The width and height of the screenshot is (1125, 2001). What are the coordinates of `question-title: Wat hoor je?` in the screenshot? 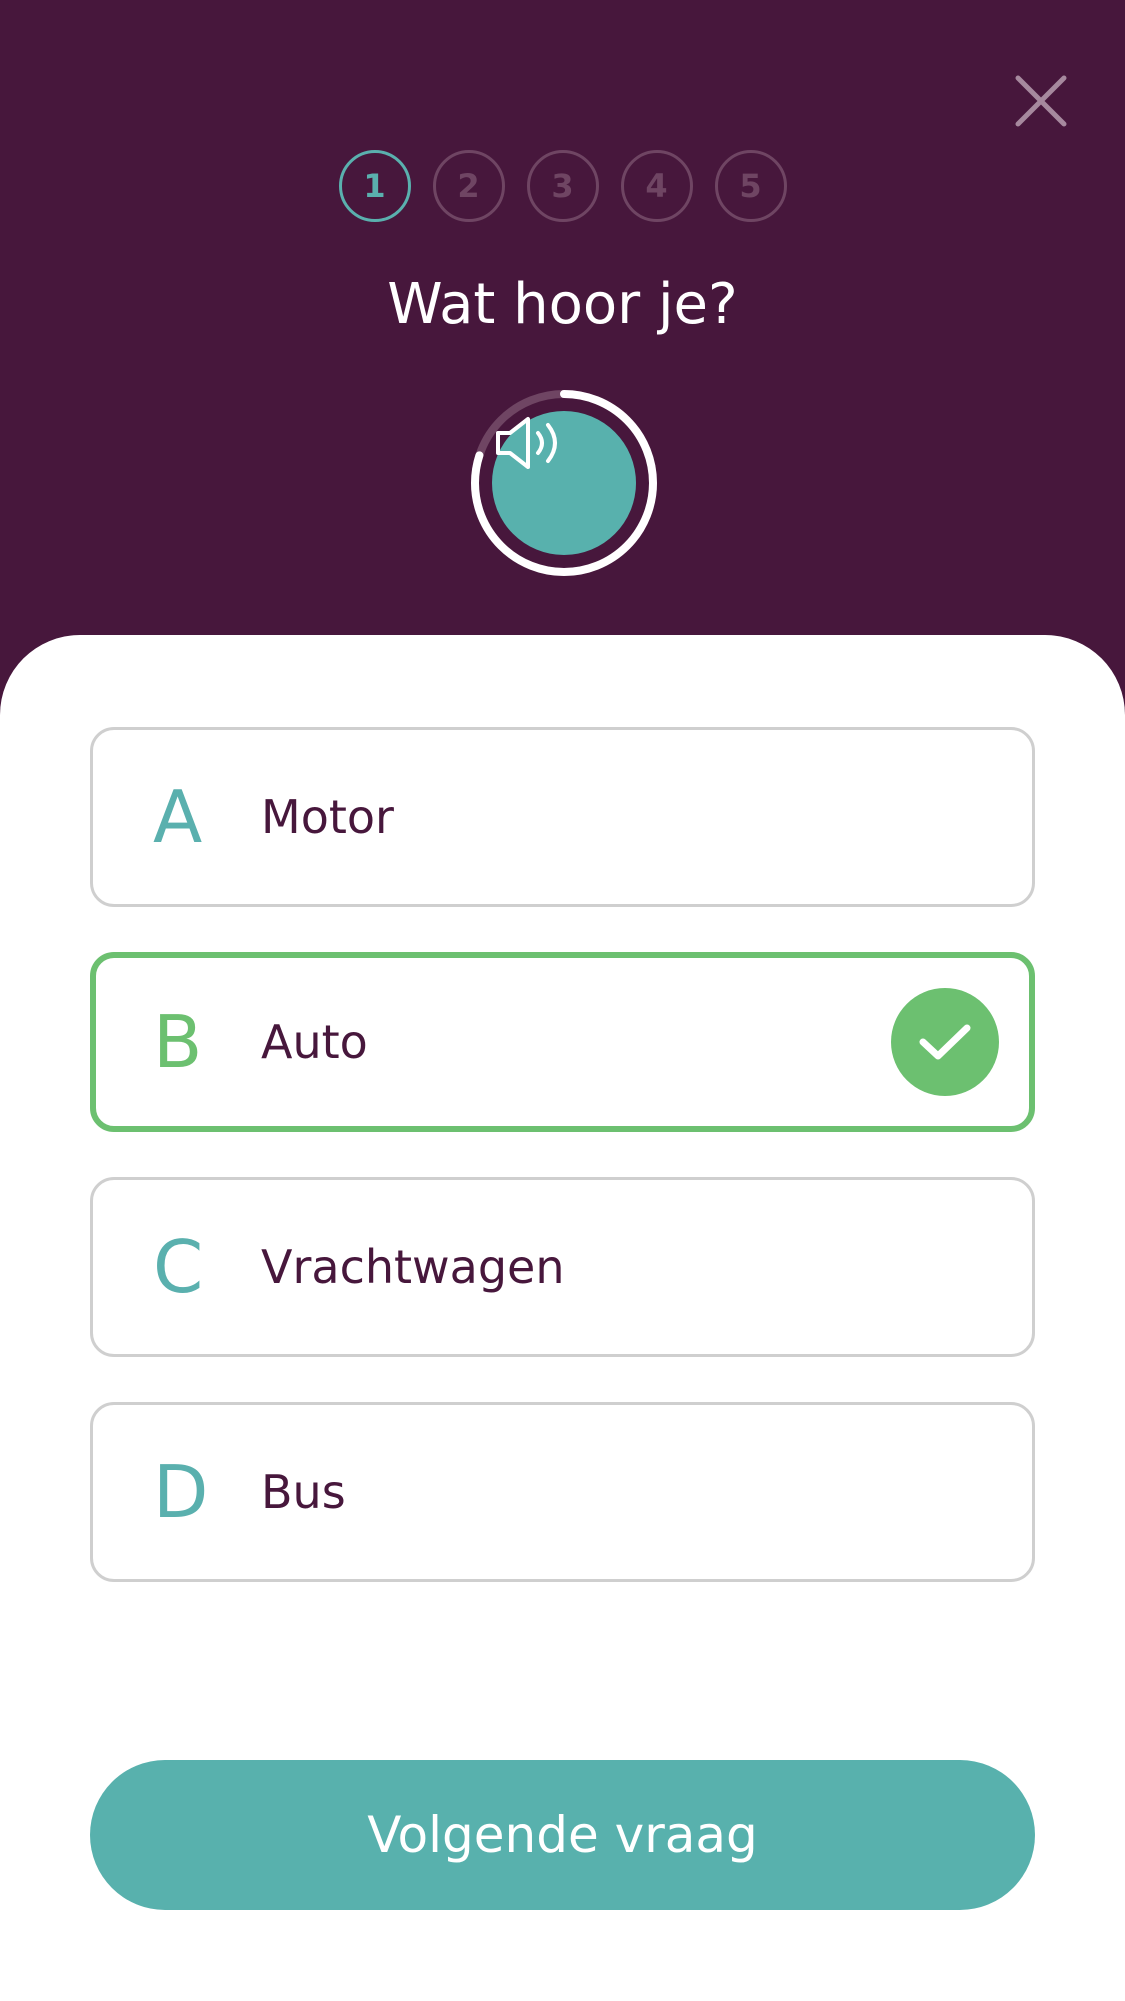 It's located at (562, 304).